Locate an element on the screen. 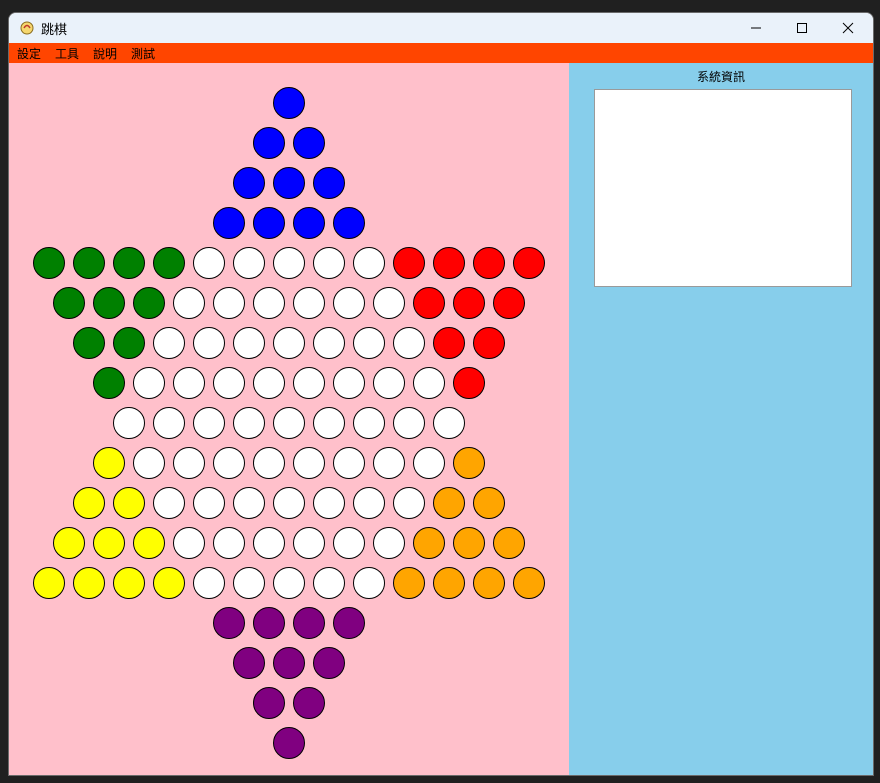 This screenshot has height=783, width=880. close-button is located at coordinates (848, 28).